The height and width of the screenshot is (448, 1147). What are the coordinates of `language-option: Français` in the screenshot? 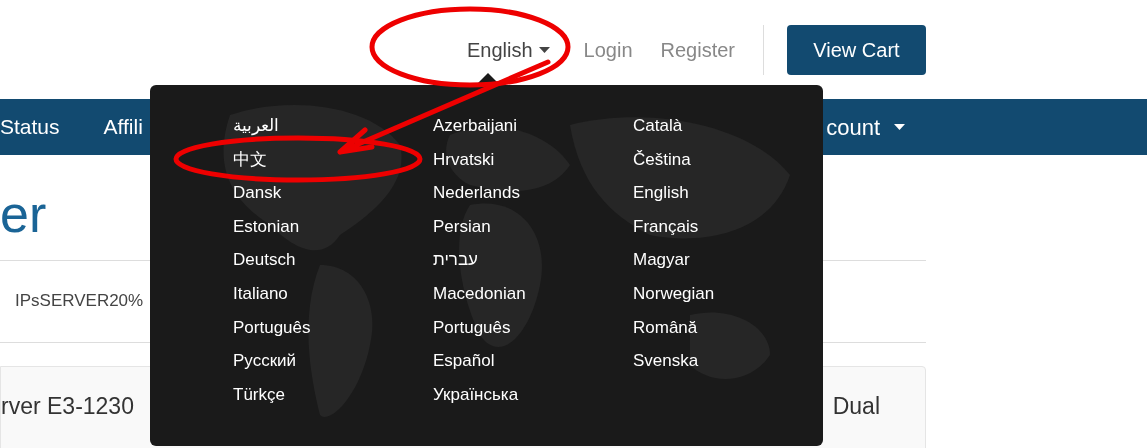 It's located at (666, 226).